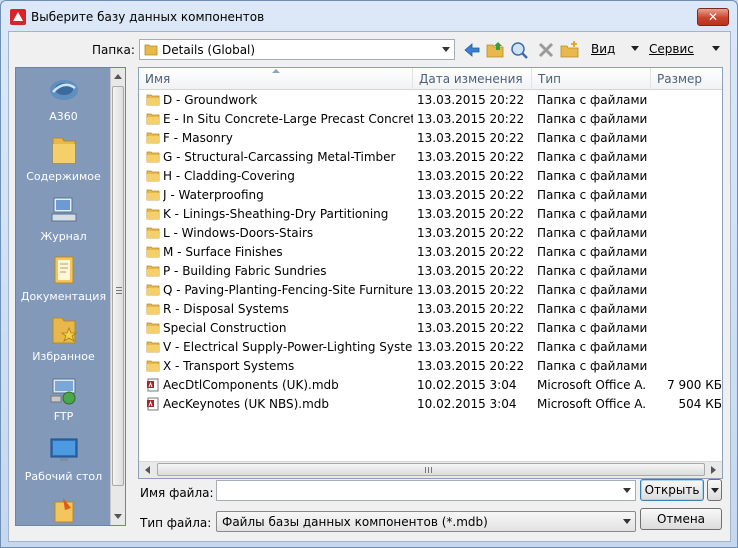 This screenshot has height=548, width=738. Describe the element at coordinates (223, 252) in the screenshot. I see `file-name-cell: M - Surface Finishes` at that location.